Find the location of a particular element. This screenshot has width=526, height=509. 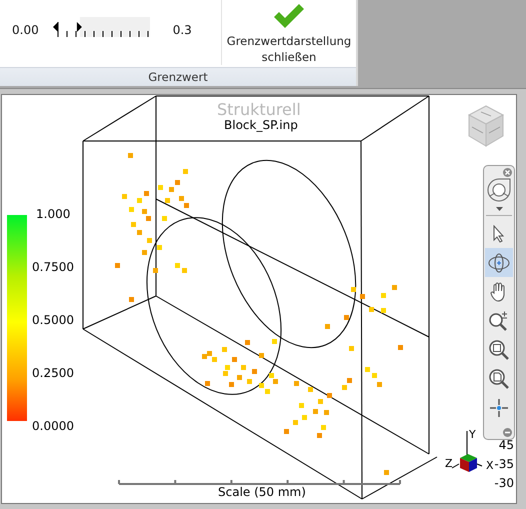

legend-label: 1.000 is located at coordinates (54, 214).